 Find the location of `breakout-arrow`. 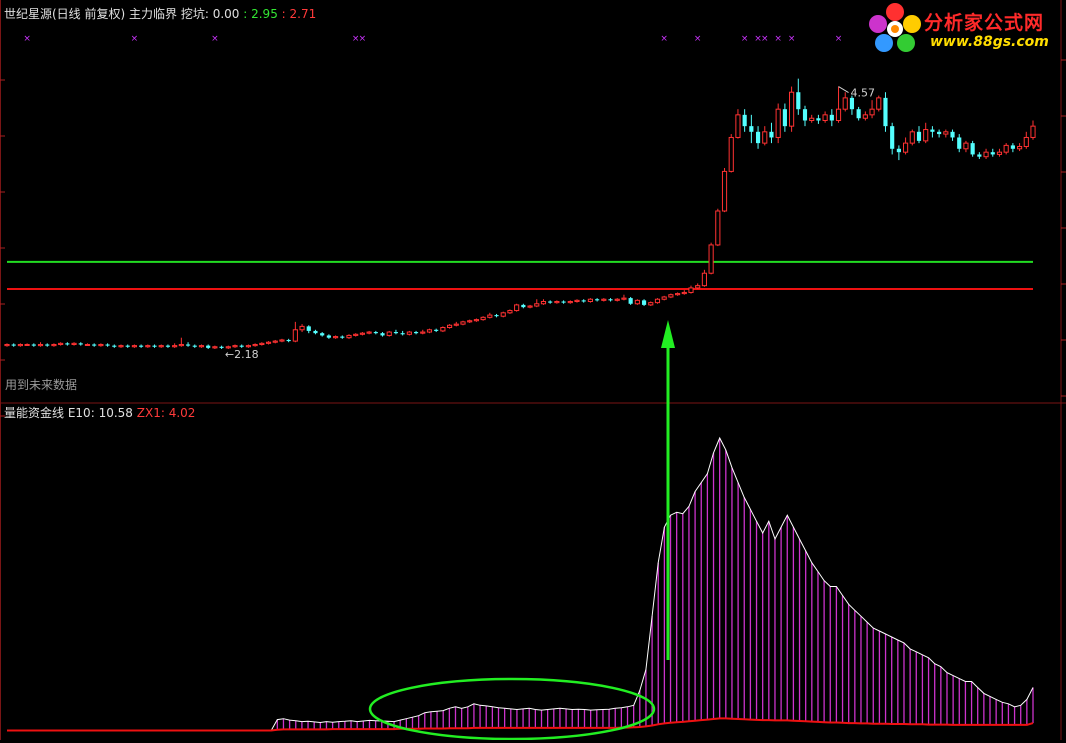

breakout-arrow is located at coordinates (668, 490).